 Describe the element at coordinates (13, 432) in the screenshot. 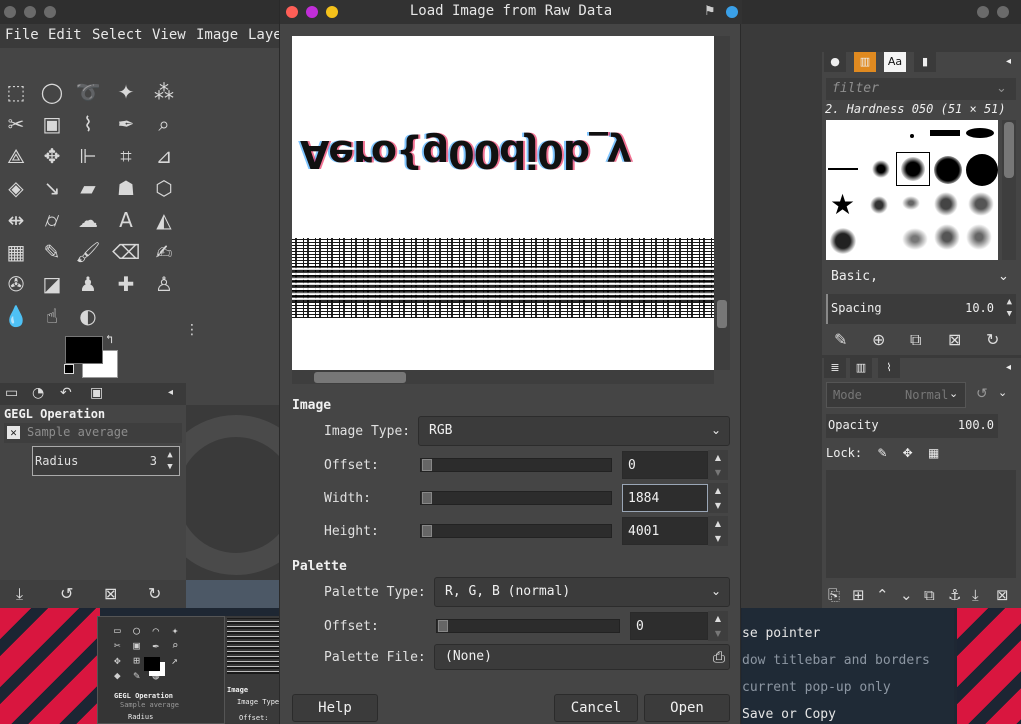

I see `clear-operation-icon: ✕` at that location.